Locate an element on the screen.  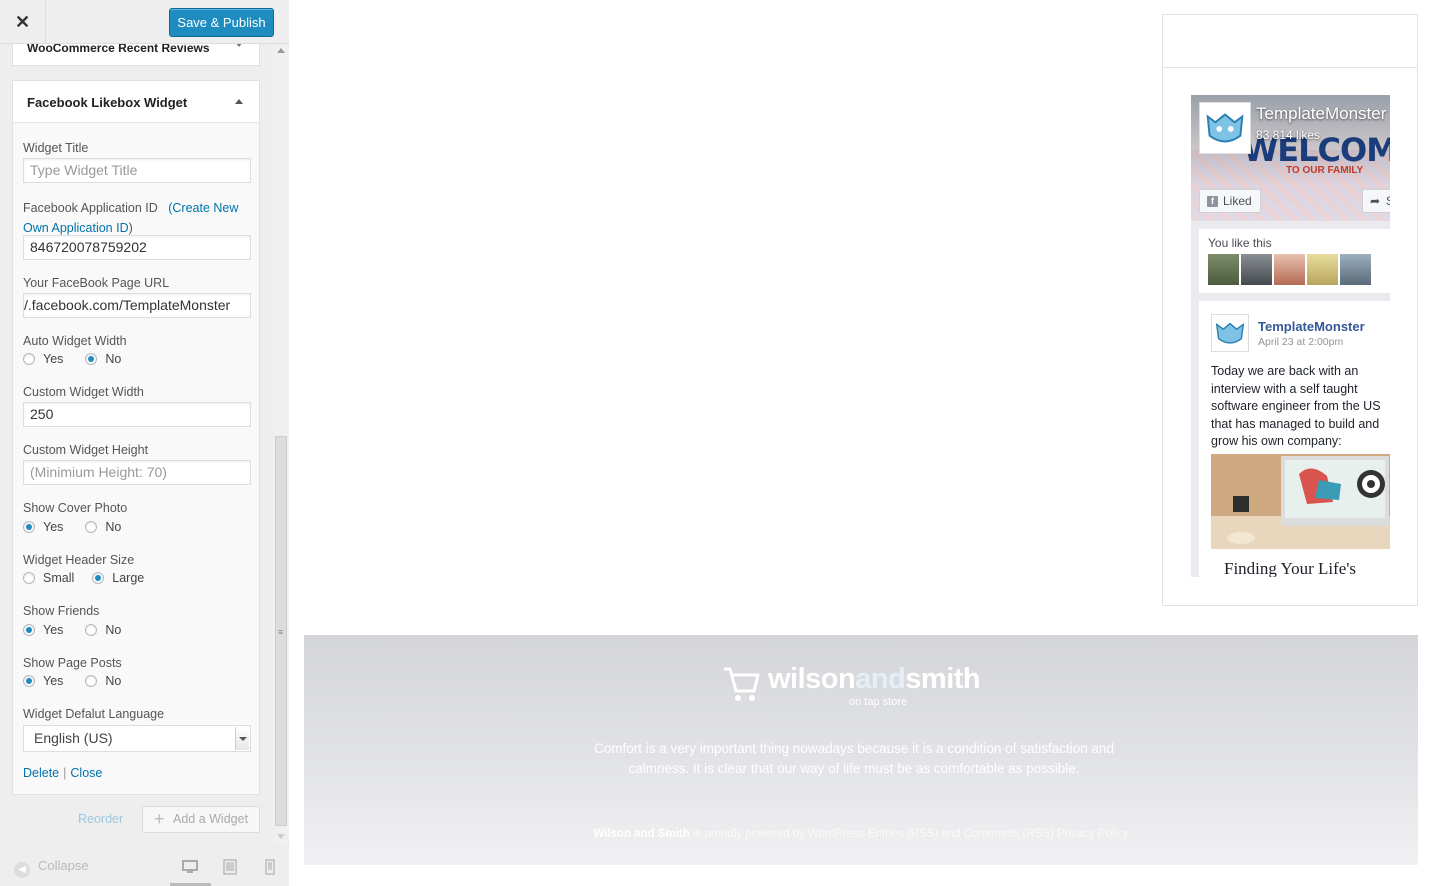
scroll-thumb: ≡ is located at coordinates (281, 631).